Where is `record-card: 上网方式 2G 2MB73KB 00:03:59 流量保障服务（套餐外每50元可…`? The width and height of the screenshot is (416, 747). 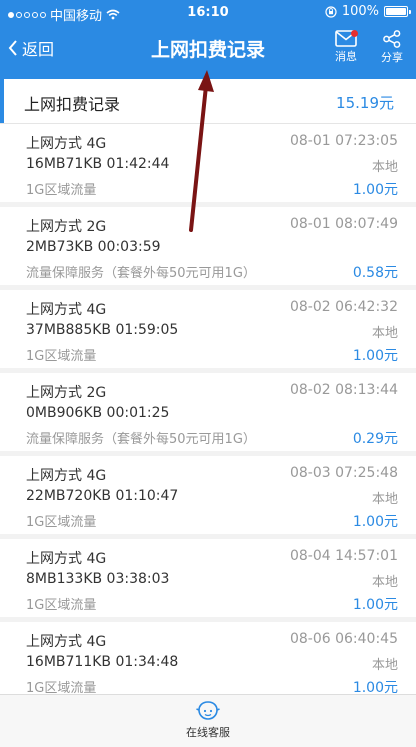
record-card: 上网方式 2G 2MB73KB 00:03:59 流量保障服务（套餐外每50元可… is located at coordinates (208, 246).